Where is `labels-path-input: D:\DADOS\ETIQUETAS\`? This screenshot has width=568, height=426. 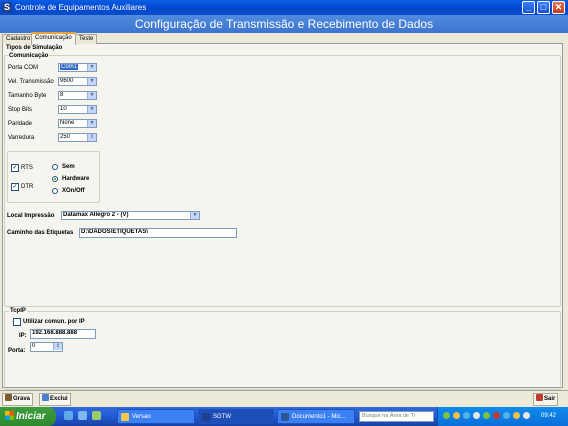
labels-path-input: D:\DADOS\ETIQUETAS\ is located at coordinates (158, 233).